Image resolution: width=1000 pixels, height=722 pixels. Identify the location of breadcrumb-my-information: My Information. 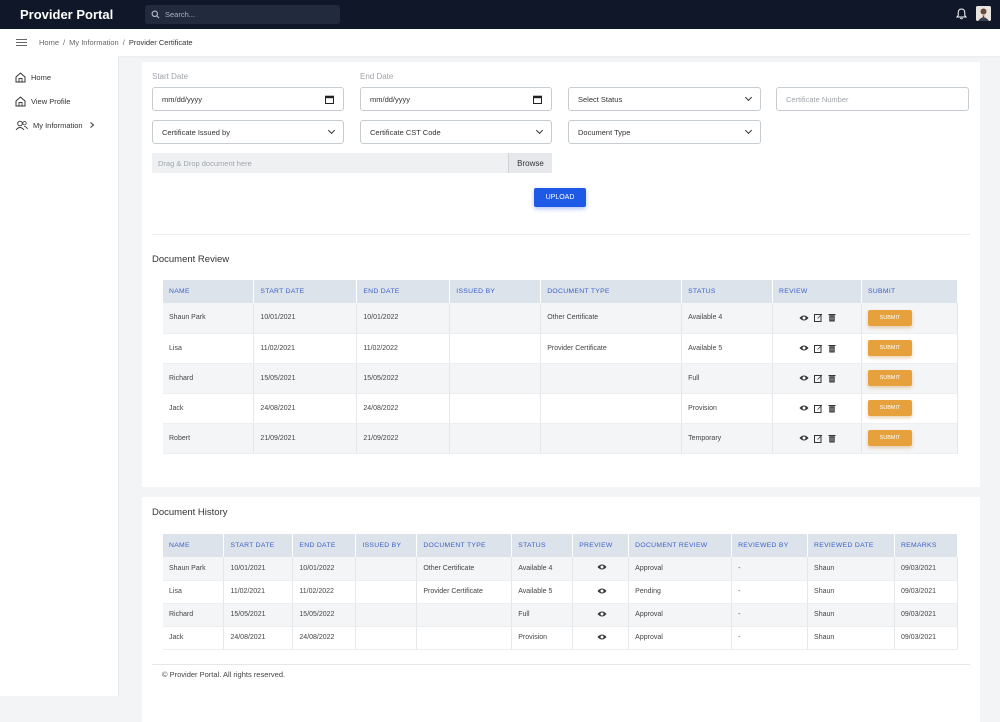
(94, 42).